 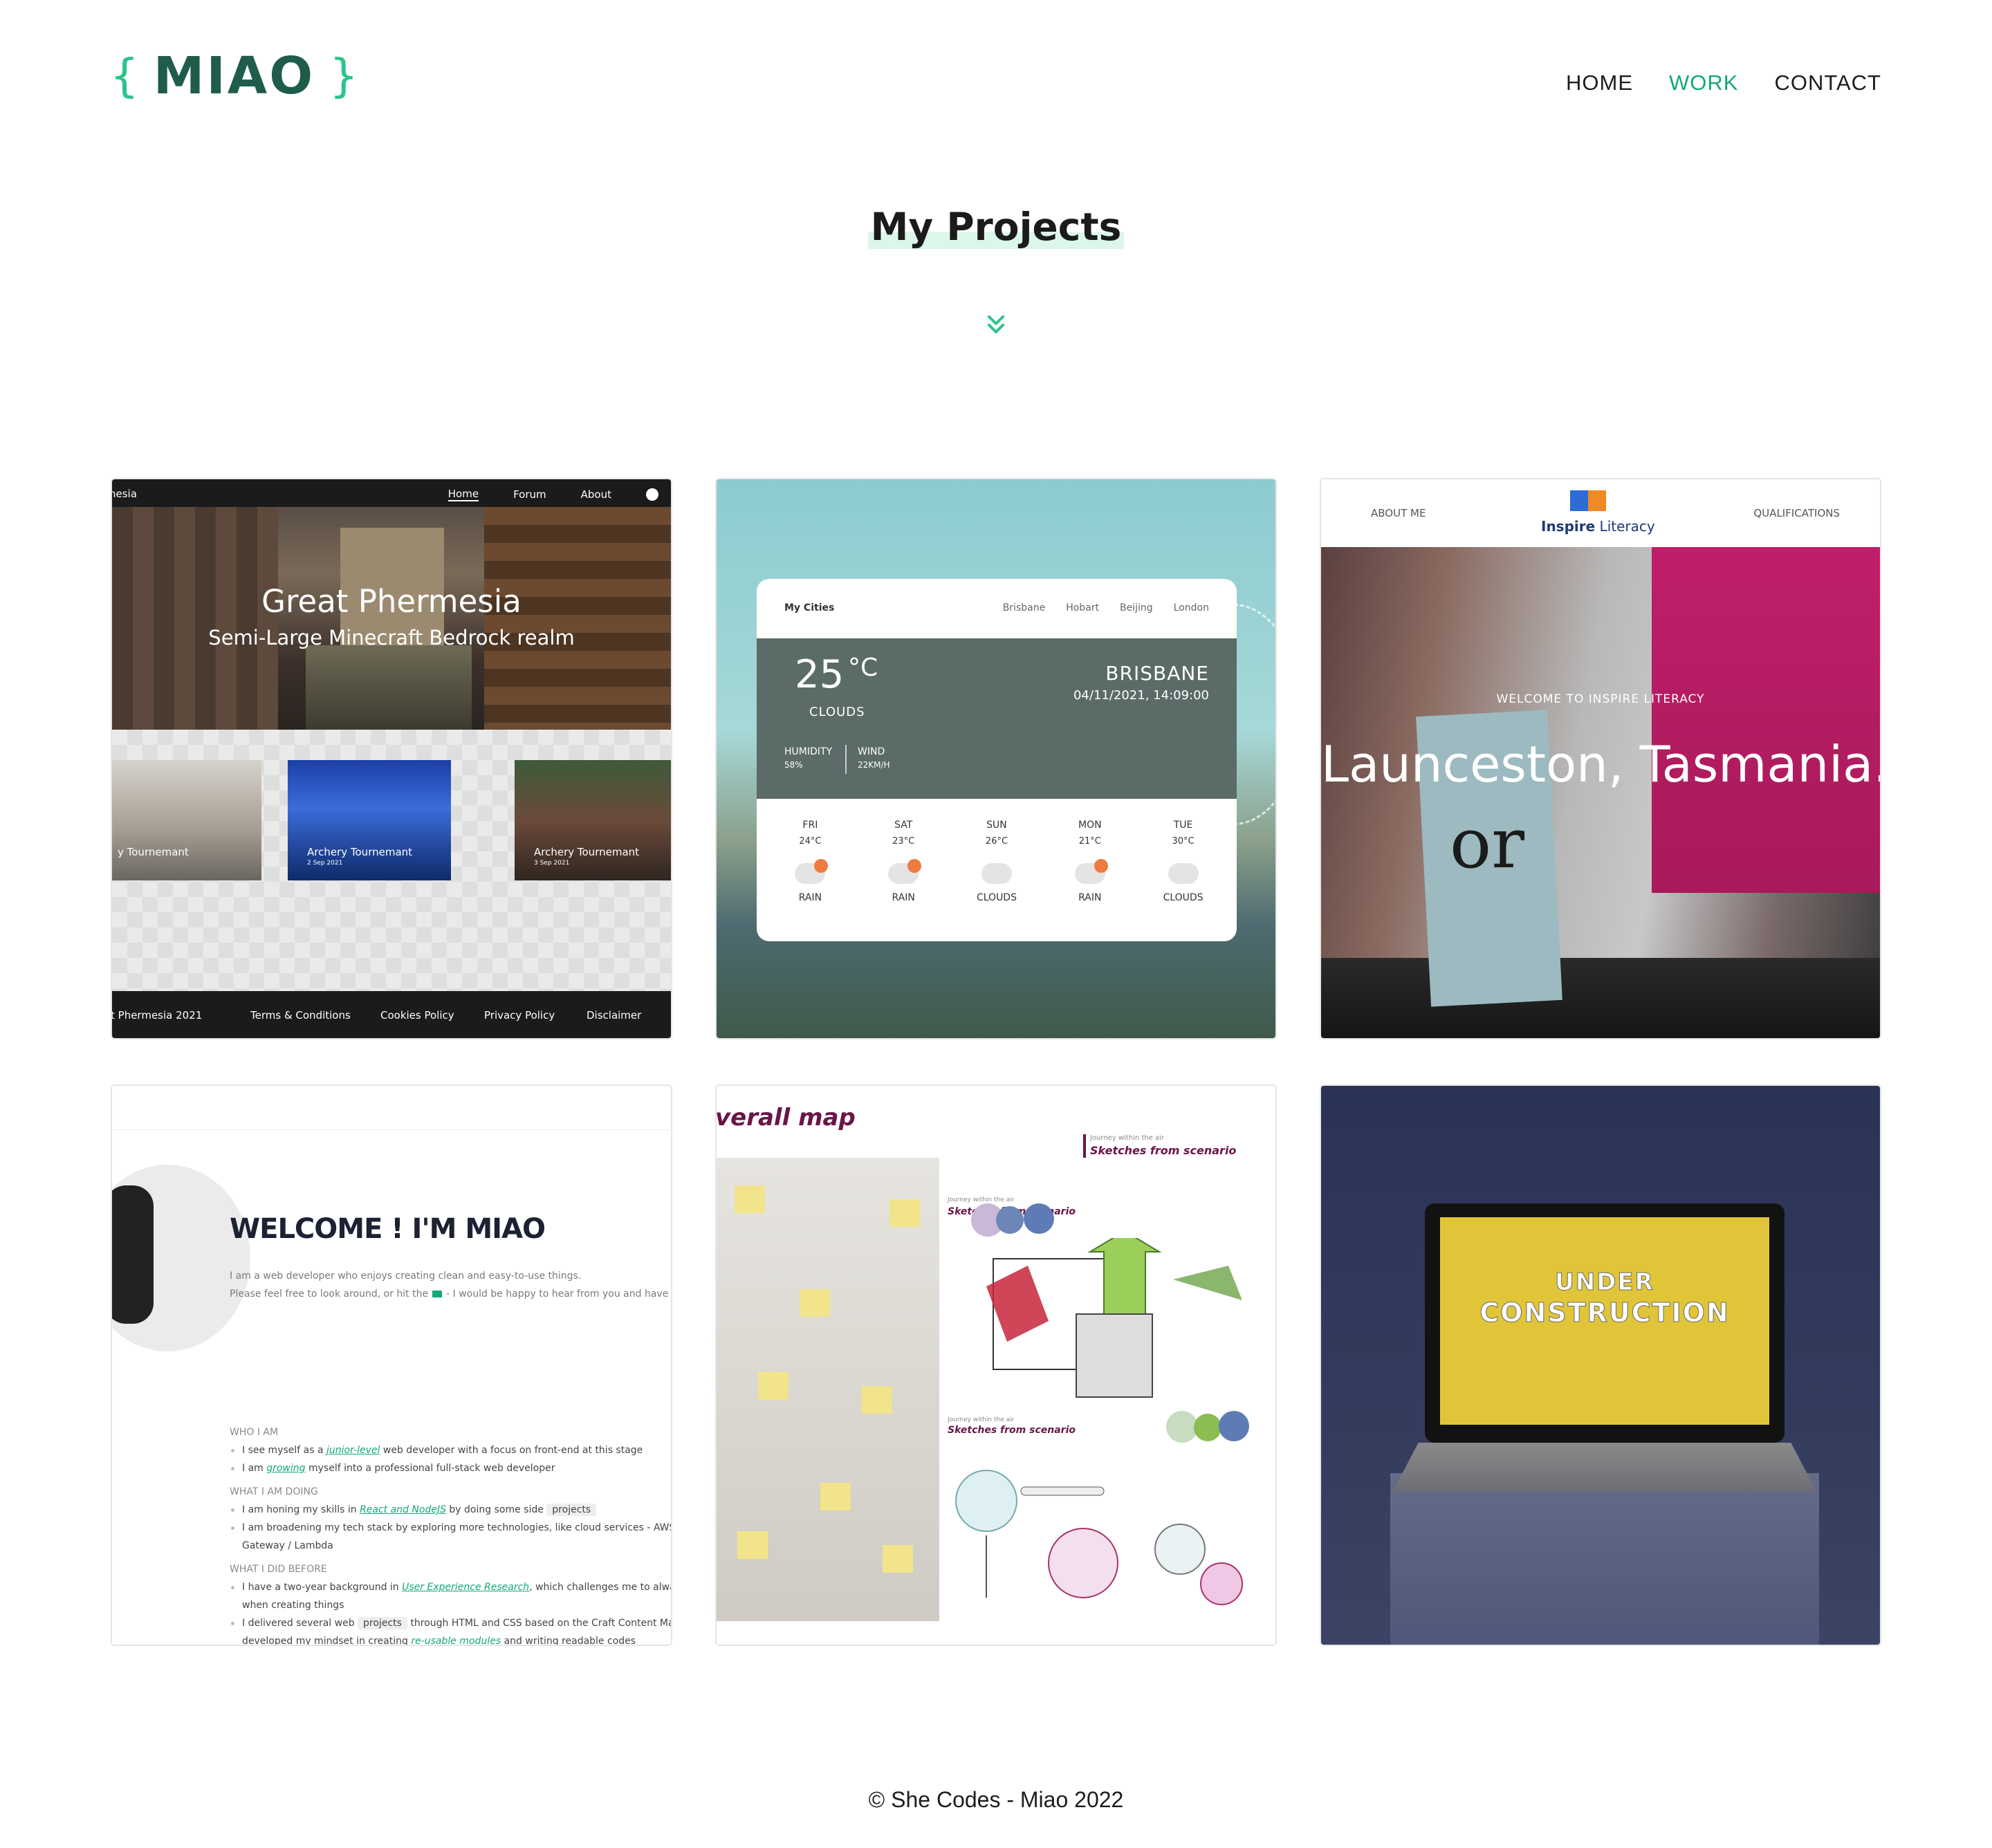 I want to click on phermesia-hero-subtitle: Semi-Large Minecraft Bedrock realm, so click(x=391, y=637).